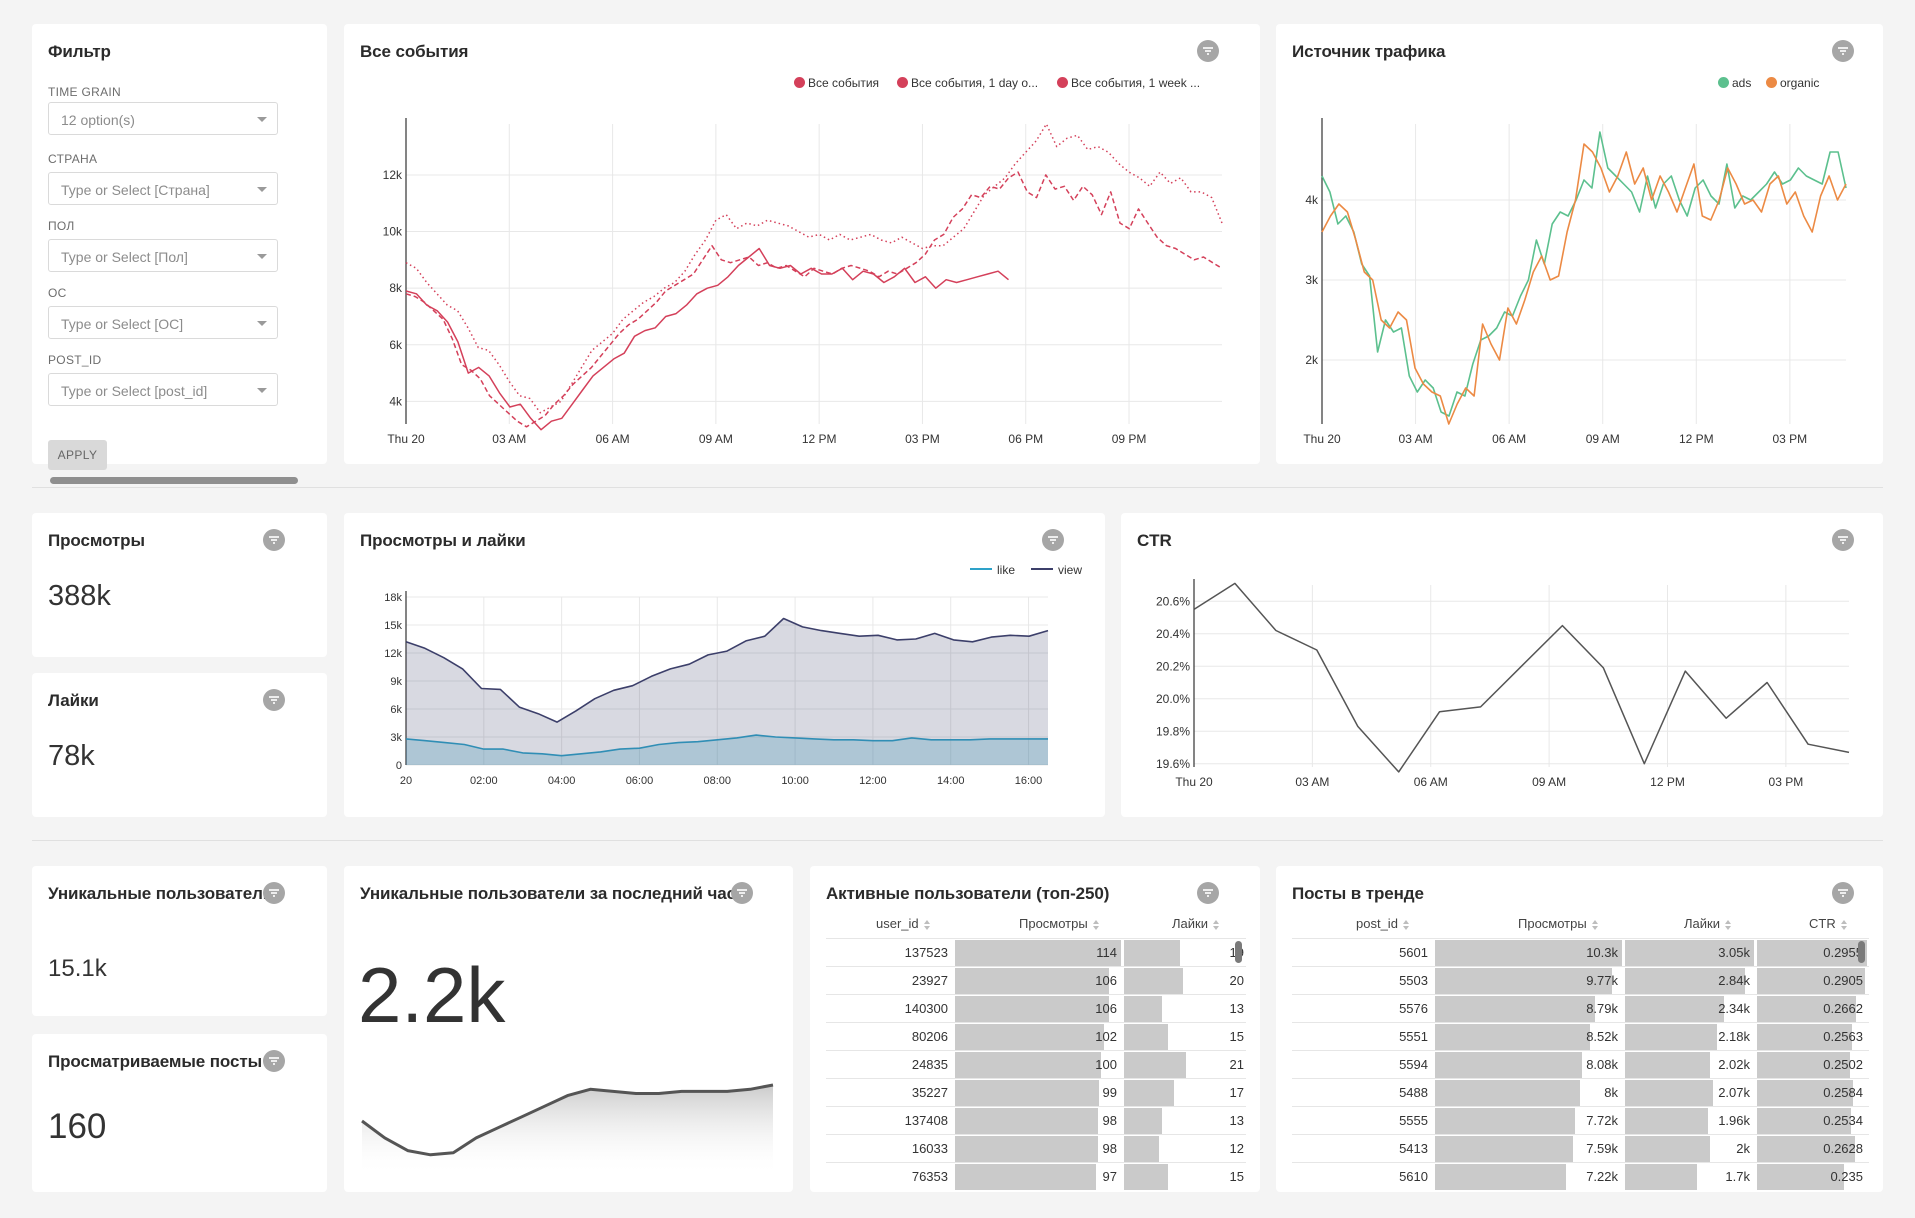 This screenshot has height=1218, width=1915. Describe the element at coordinates (135, 190) in the screenshot. I see `country-placeholder: Type or Select [Страна]` at that location.